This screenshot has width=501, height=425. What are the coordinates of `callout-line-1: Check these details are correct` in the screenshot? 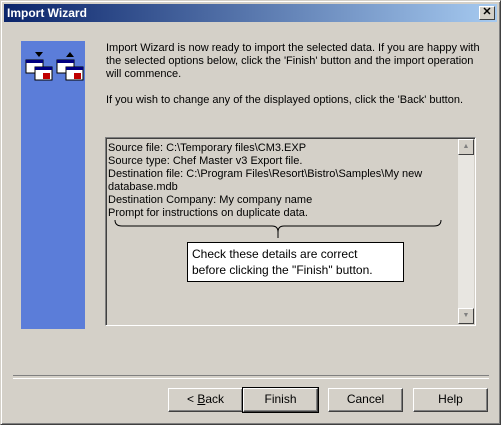 It's located at (275, 254).